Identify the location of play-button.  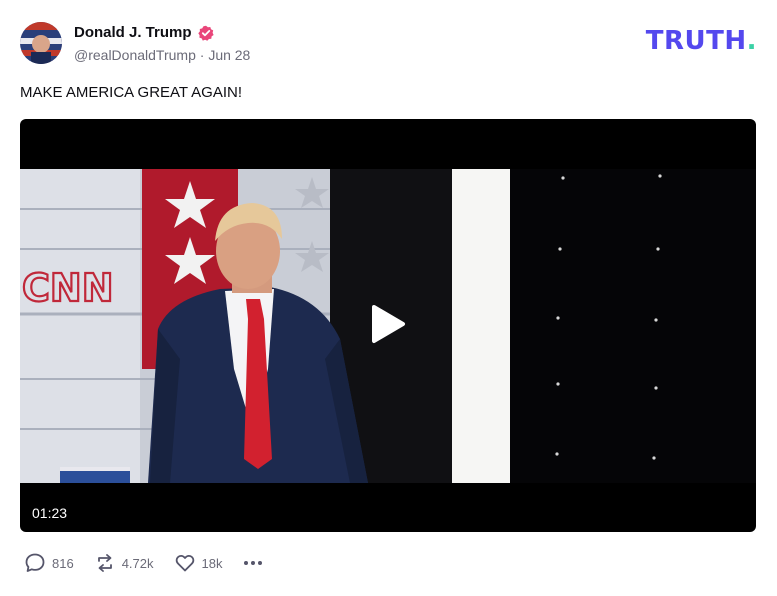
(388, 324).